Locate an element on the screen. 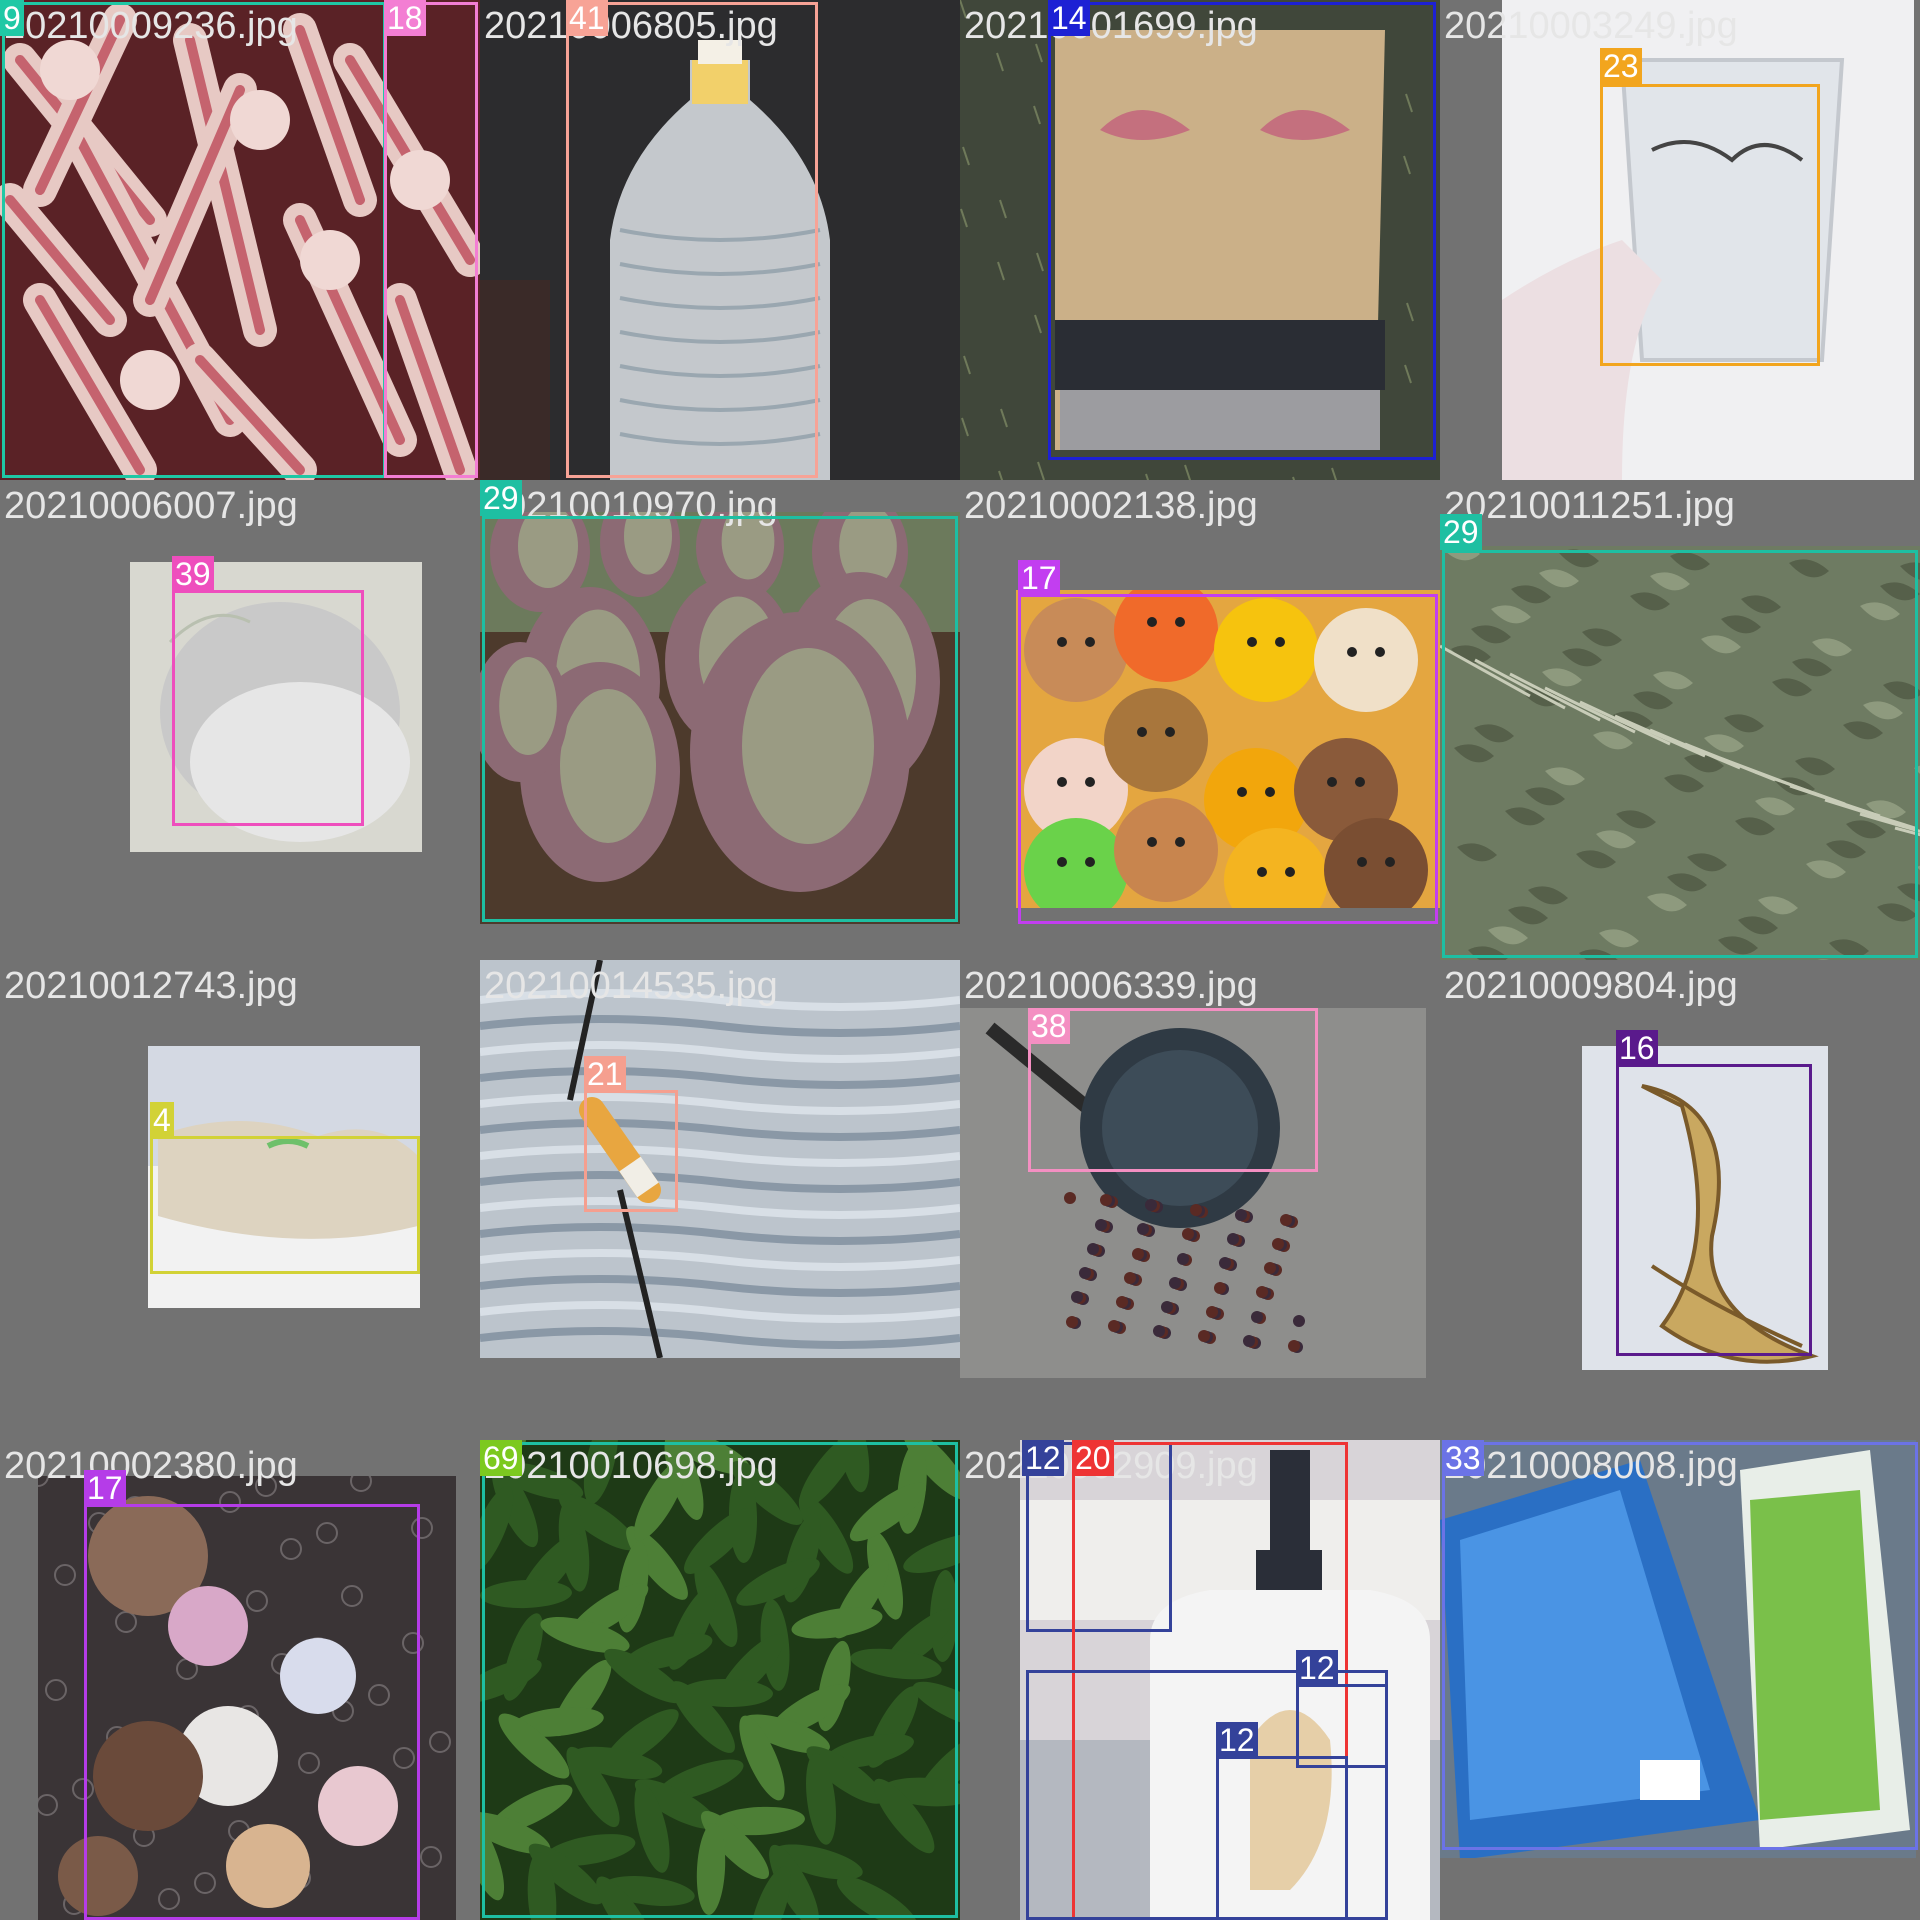 The height and width of the screenshot is (1920, 1920). tile-meat-bones: 20210009236.jpg 9 18 is located at coordinates (240, 240).